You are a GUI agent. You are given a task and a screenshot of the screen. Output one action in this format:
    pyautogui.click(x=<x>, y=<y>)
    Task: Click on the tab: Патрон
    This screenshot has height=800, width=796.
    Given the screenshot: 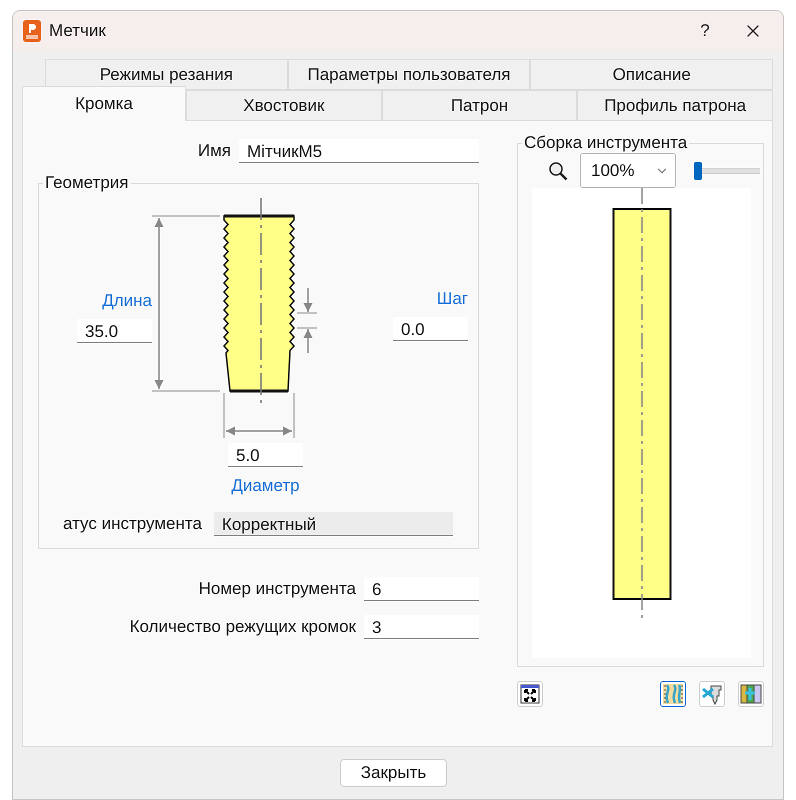 What is the action you would take?
    pyautogui.click(x=480, y=105)
    